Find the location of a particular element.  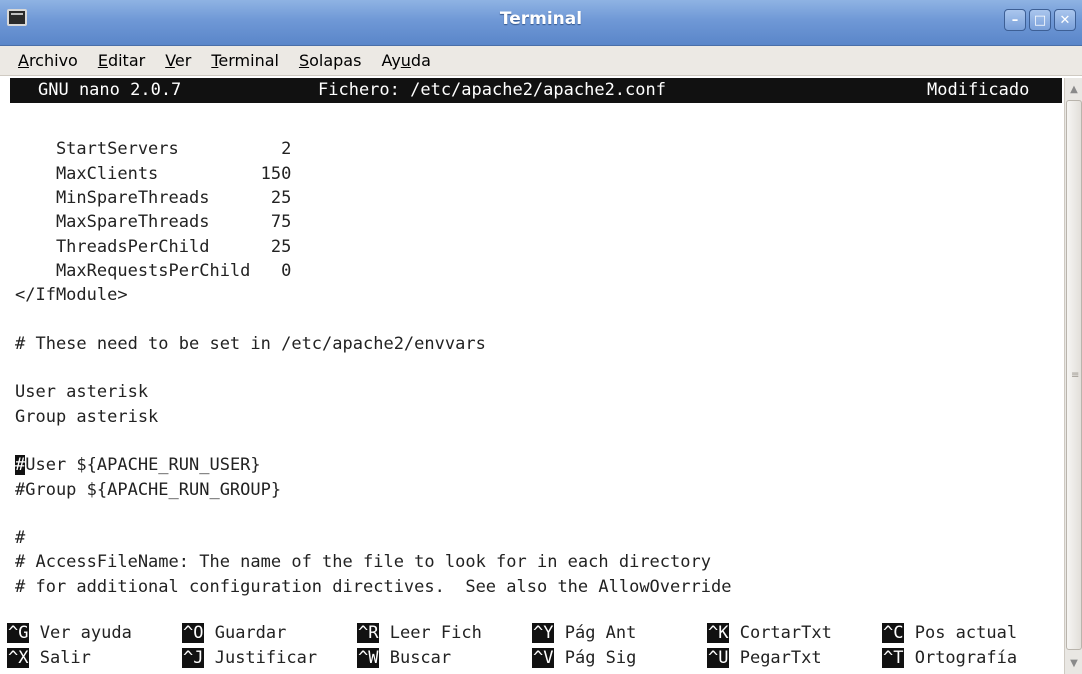

minimize-icon: – is located at coordinates (1015, 20).